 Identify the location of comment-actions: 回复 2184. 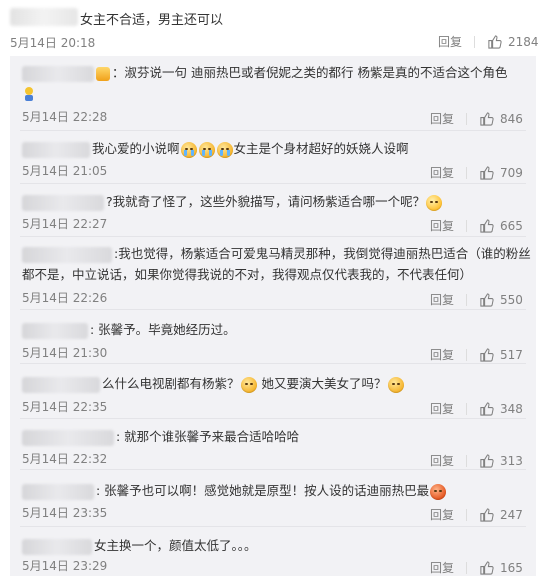
(488, 41).